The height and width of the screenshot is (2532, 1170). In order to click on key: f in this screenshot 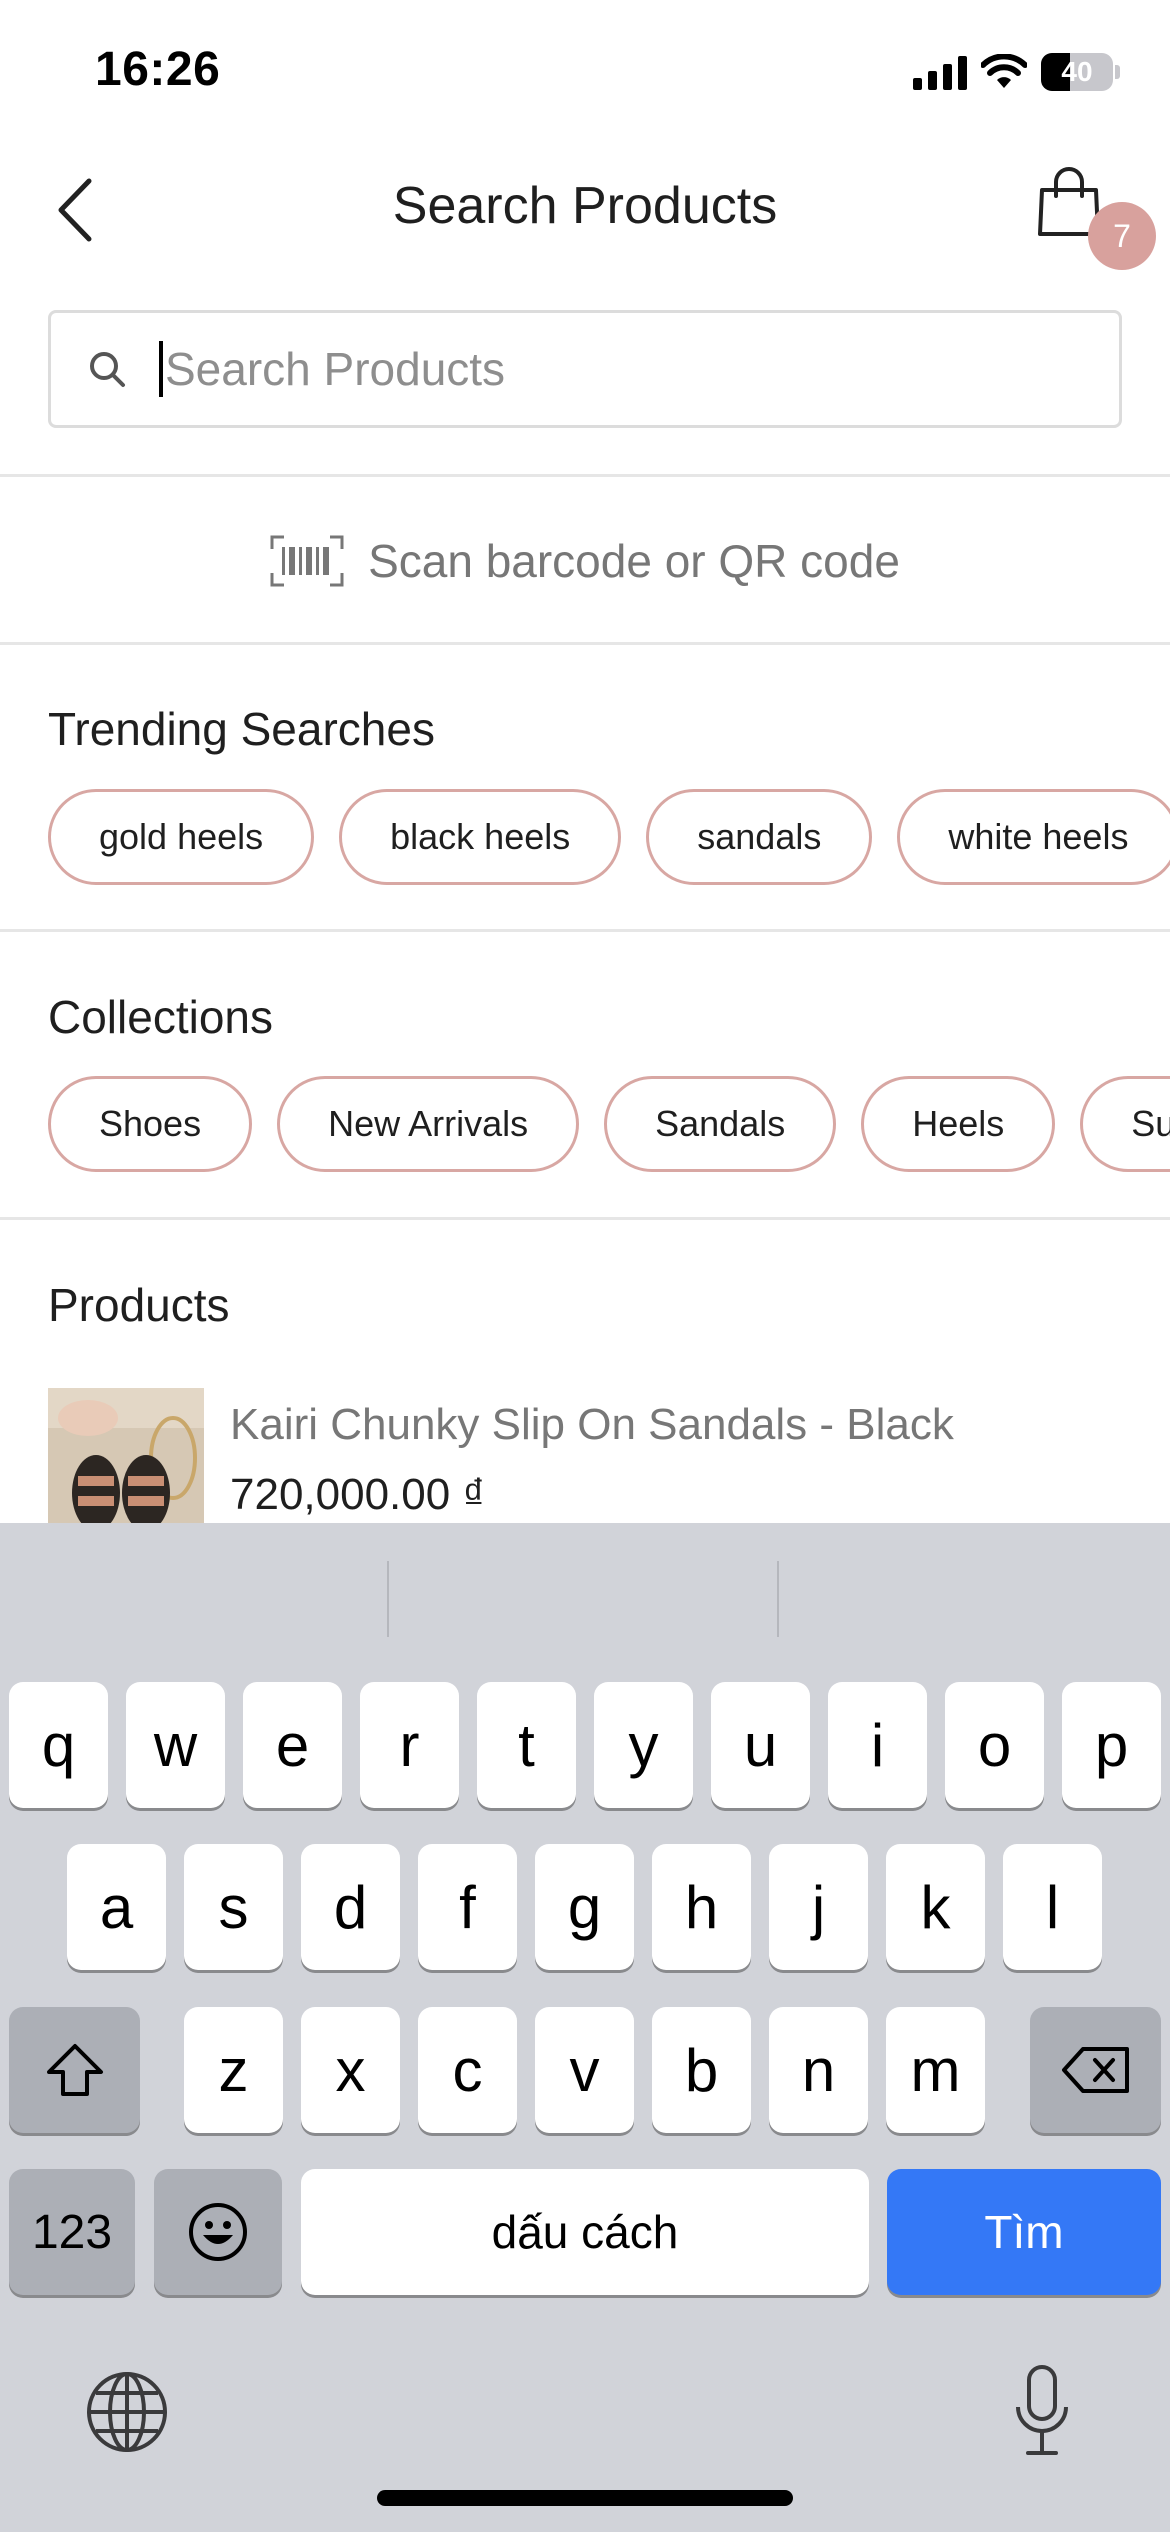, I will do `click(467, 1907)`.